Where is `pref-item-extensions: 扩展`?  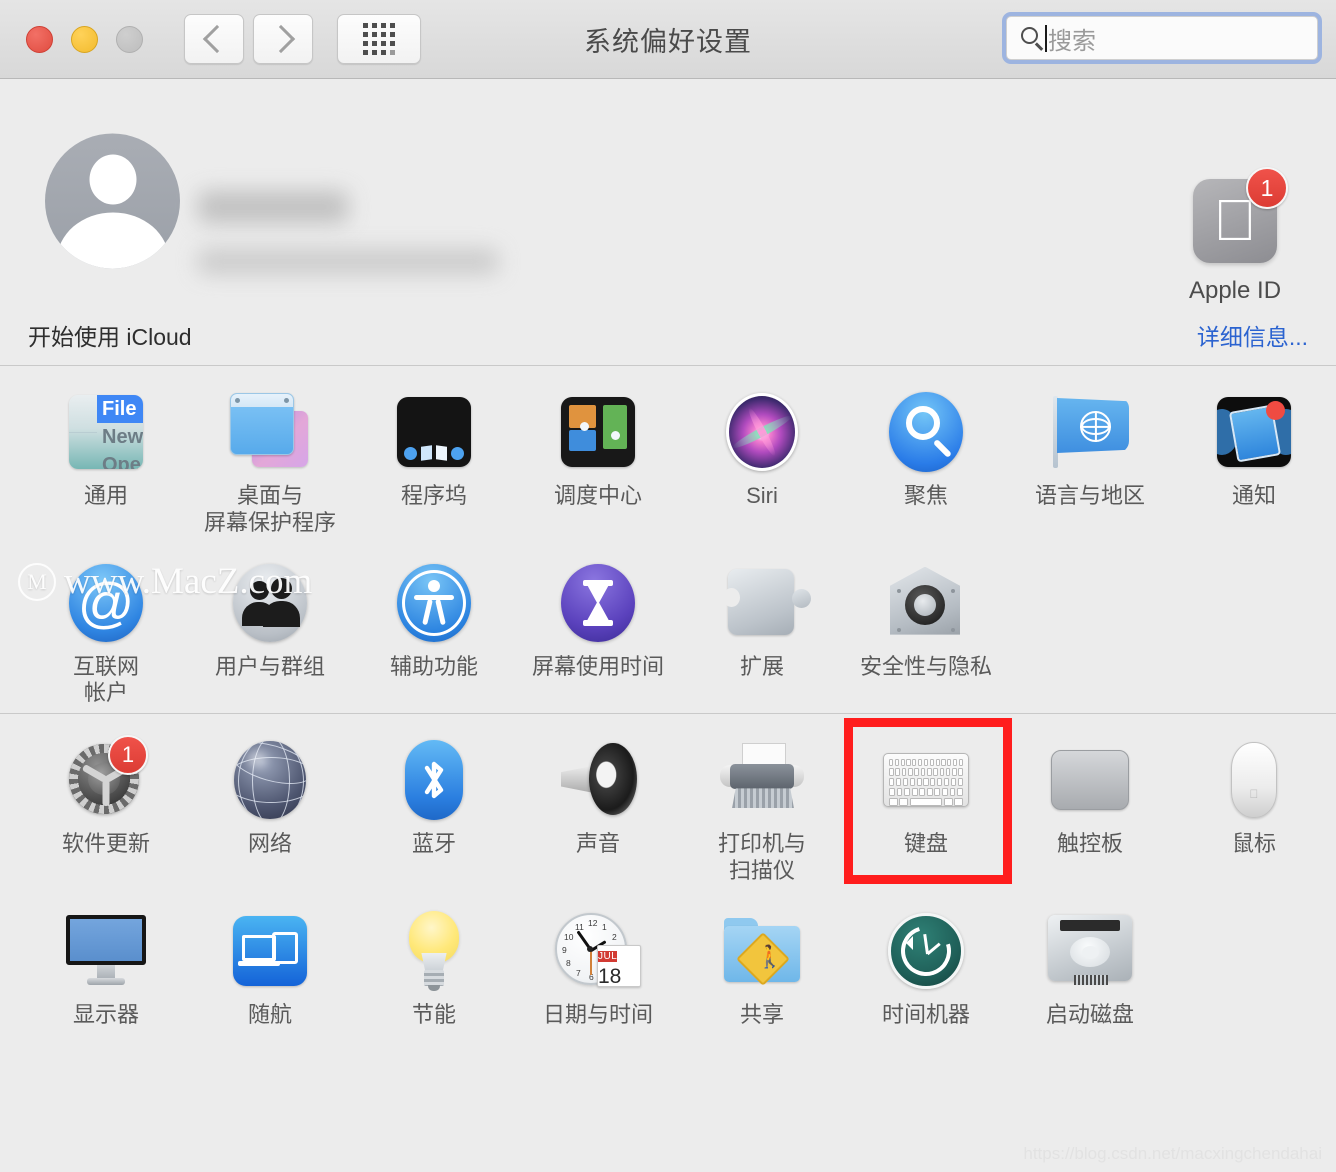 pref-item-extensions: 扩展 is located at coordinates (762, 622).